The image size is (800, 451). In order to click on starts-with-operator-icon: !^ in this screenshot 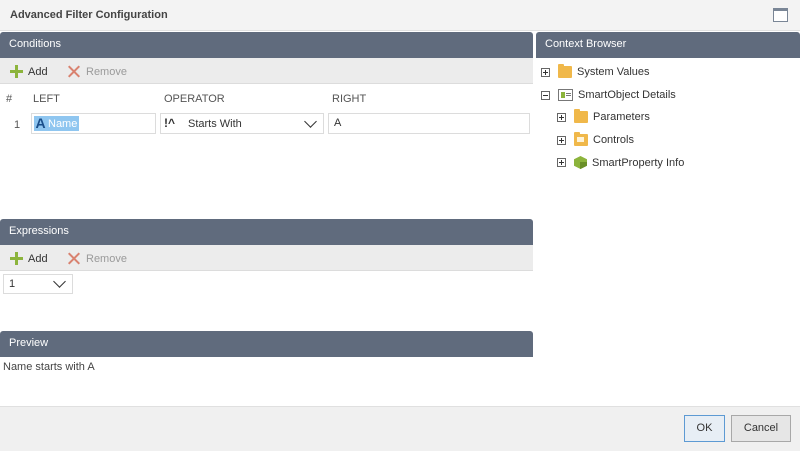, I will do `click(170, 123)`.